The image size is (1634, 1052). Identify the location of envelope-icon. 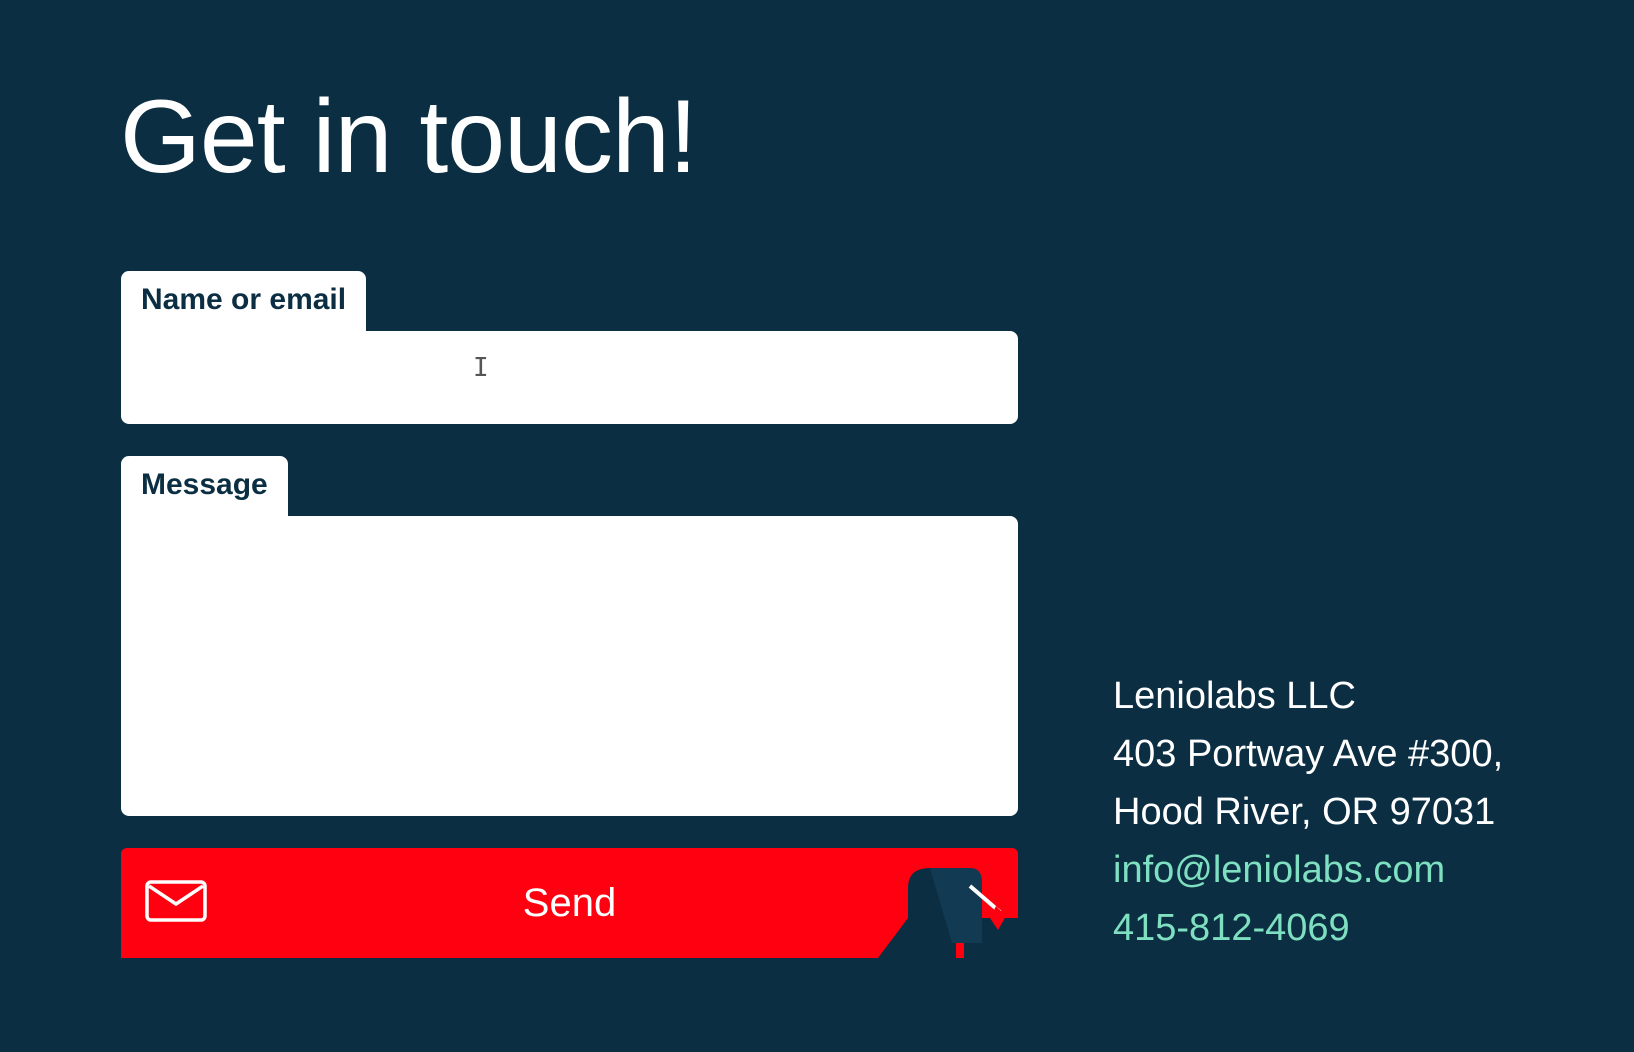
(176, 901).